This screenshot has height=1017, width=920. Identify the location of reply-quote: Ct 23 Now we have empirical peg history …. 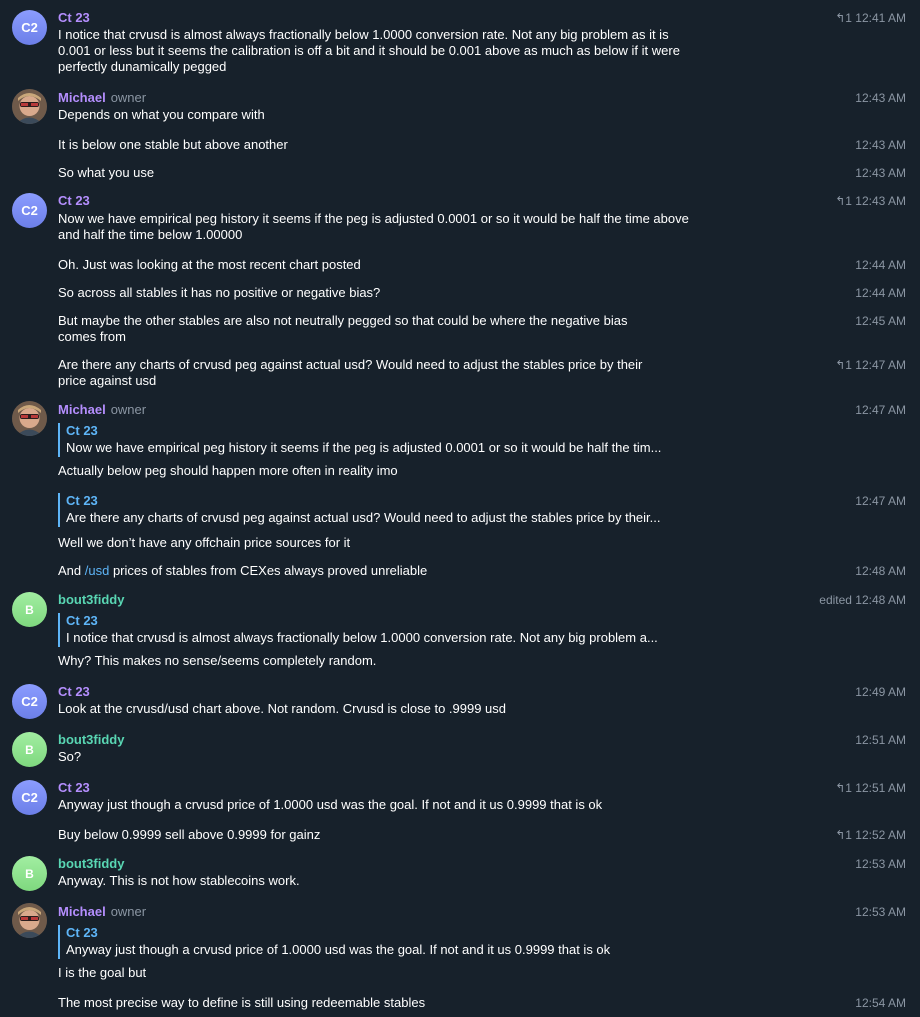
(382, 440).